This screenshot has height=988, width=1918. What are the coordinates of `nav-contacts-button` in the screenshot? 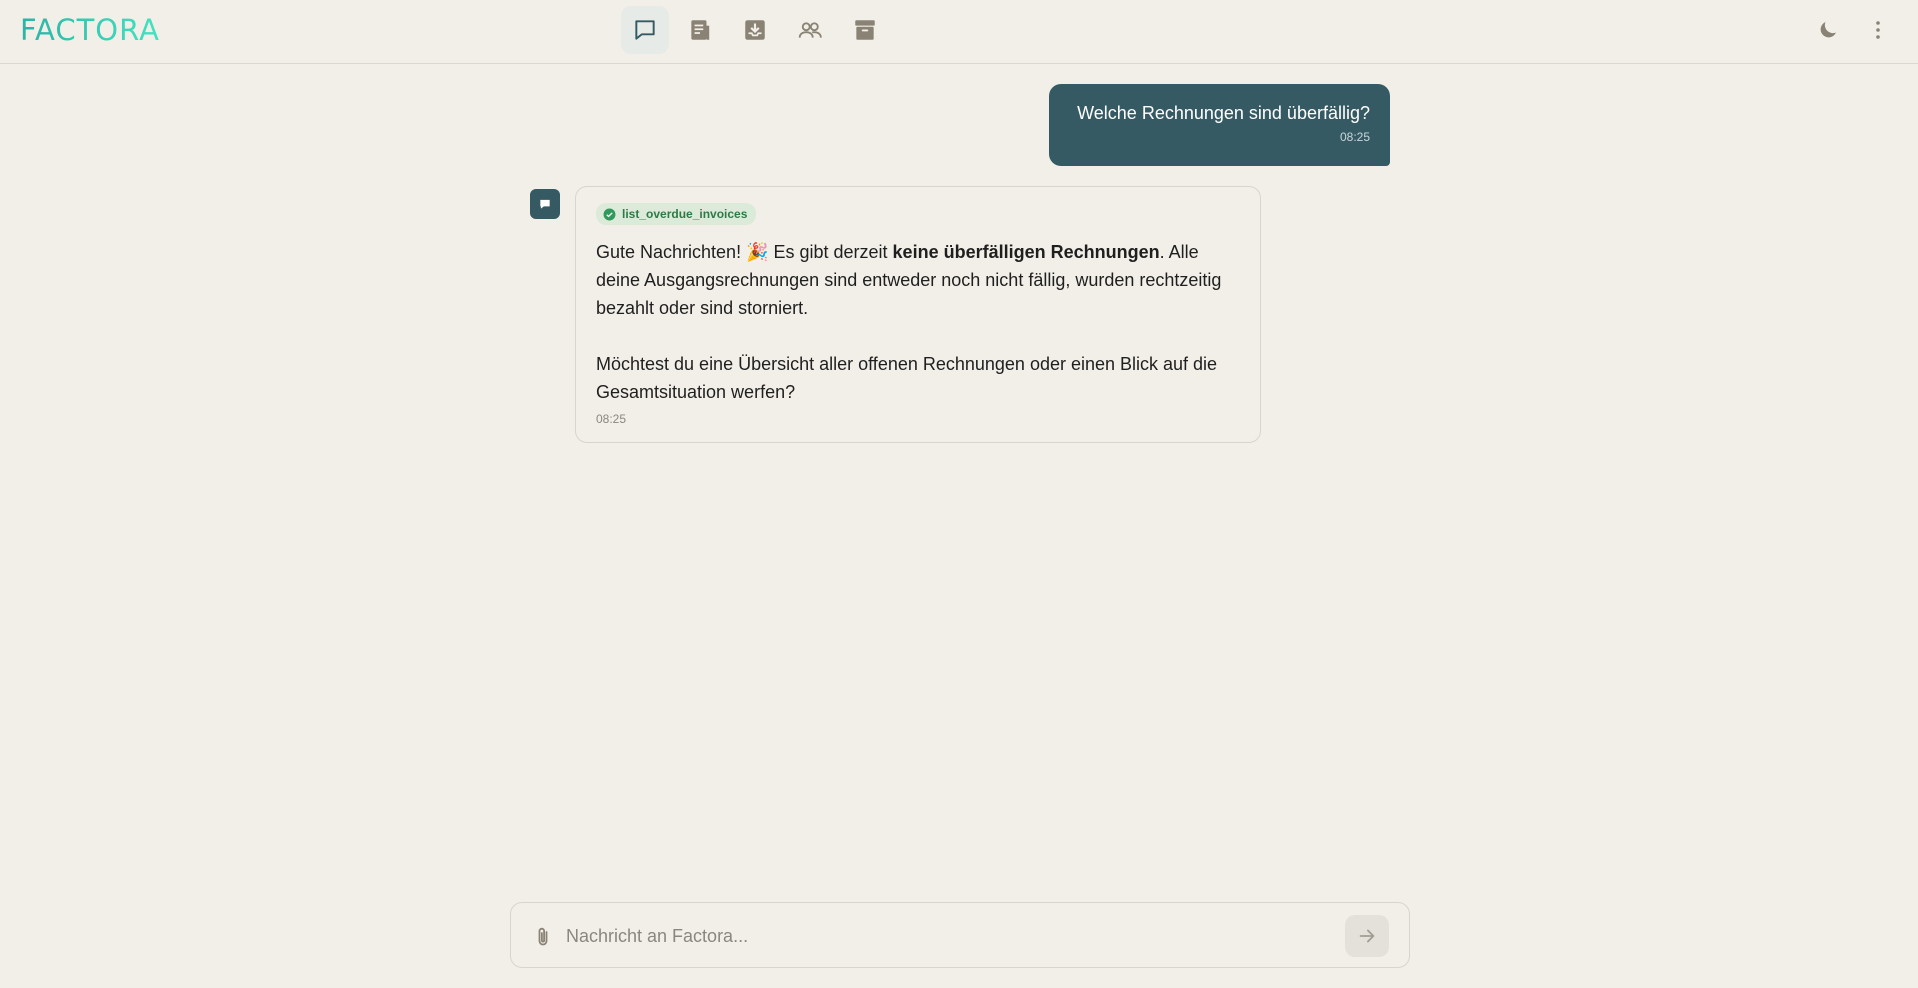 It's located at (810, 30).